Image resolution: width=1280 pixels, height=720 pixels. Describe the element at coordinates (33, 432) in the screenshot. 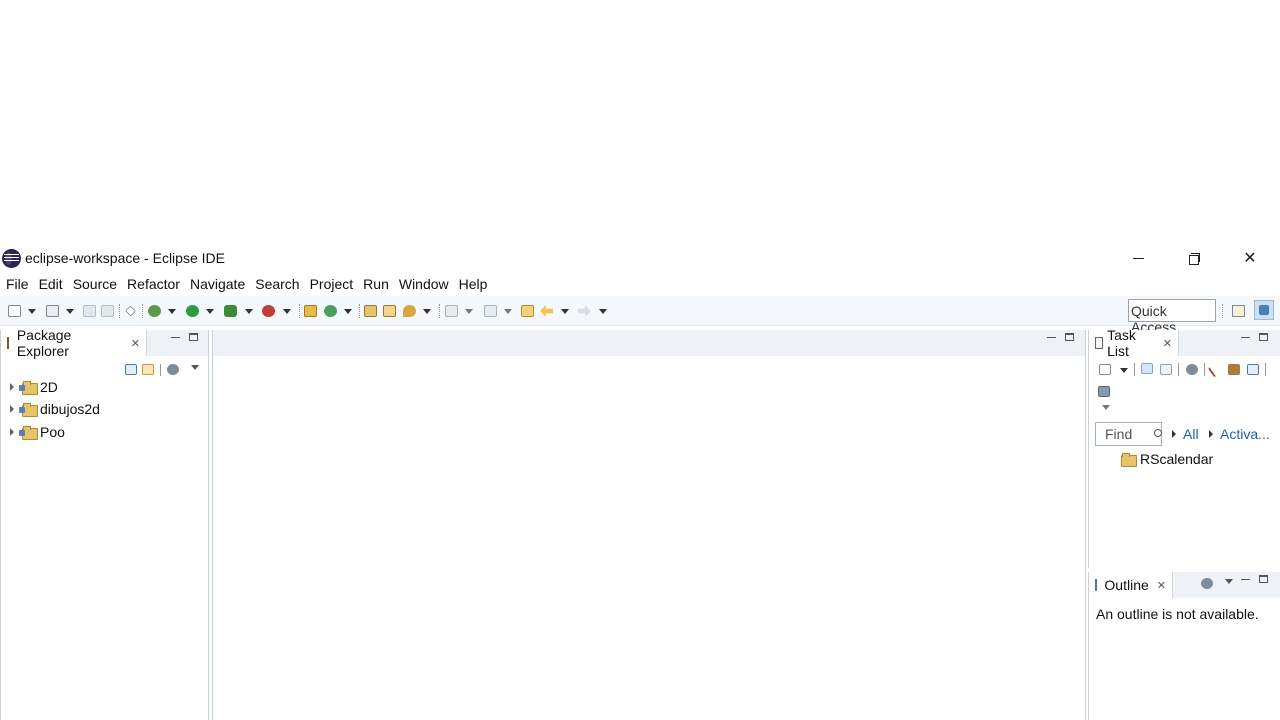

I see `tree-item-project: Poo` at that location.